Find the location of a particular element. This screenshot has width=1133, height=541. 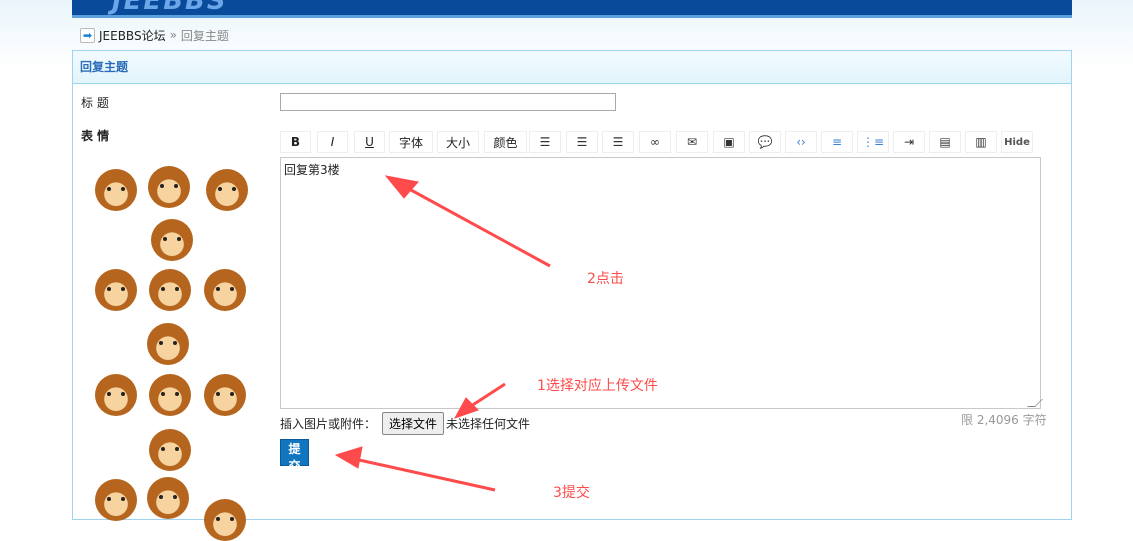

toolbar-image-left-button: ▤ is located at coordinates (945, 142).